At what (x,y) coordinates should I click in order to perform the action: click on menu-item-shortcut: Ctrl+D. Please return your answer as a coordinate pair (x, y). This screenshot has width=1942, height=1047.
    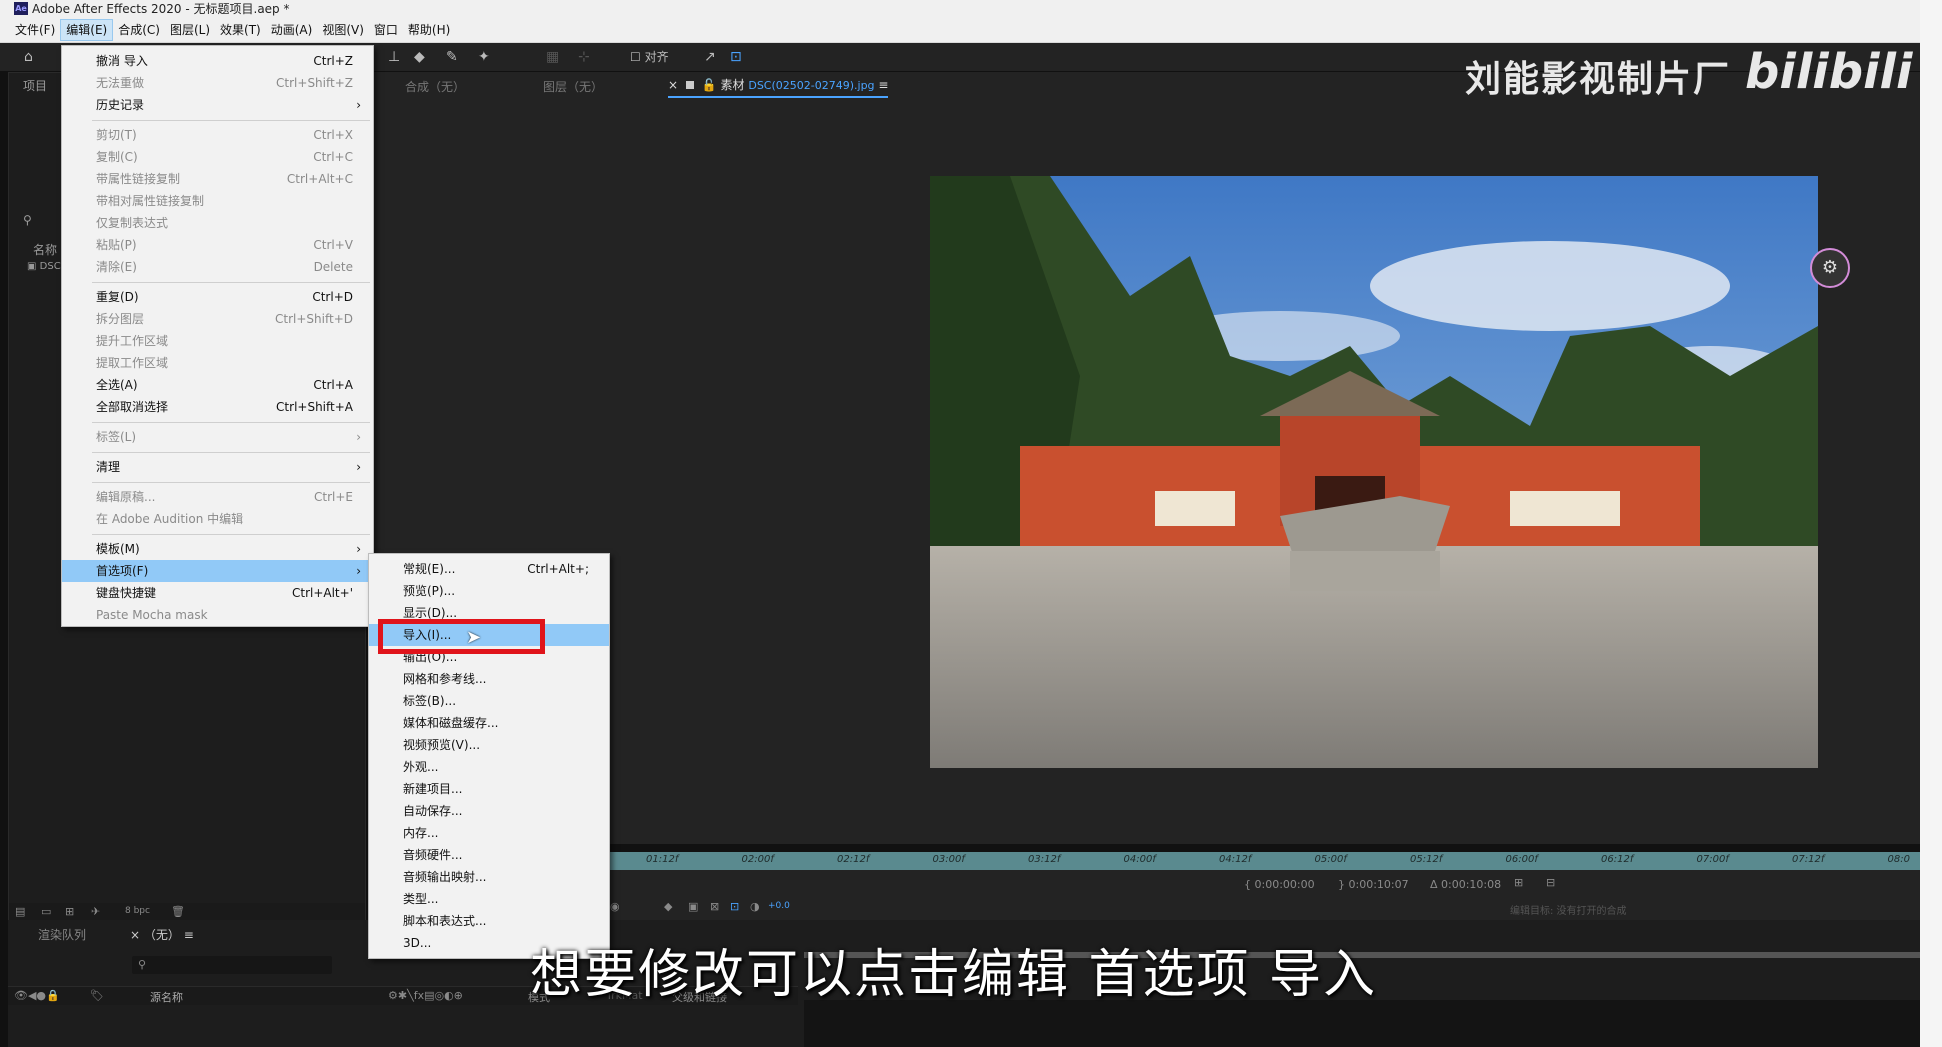
    Looking at the image, I should click on (332, 297).